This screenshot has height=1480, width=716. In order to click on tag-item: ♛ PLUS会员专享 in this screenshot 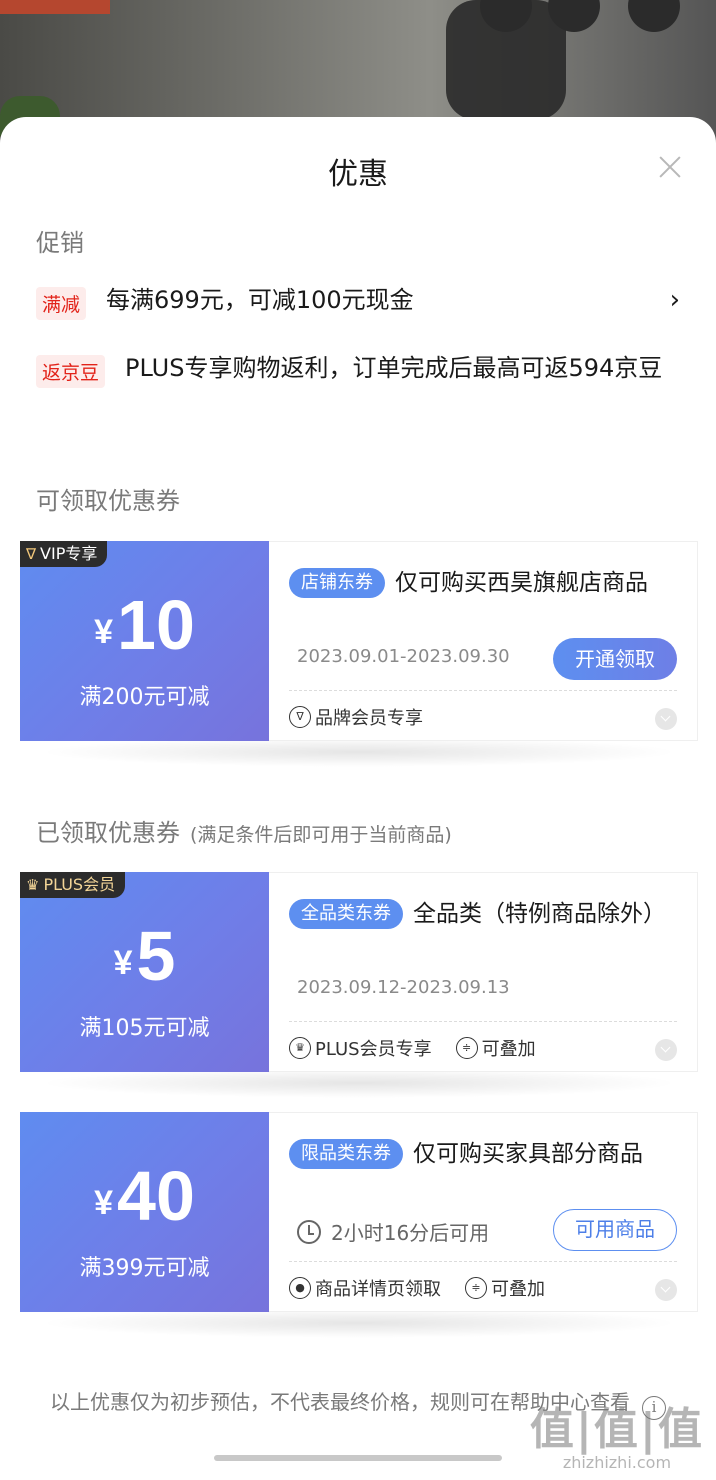, I will do `click(360, 1048)`.